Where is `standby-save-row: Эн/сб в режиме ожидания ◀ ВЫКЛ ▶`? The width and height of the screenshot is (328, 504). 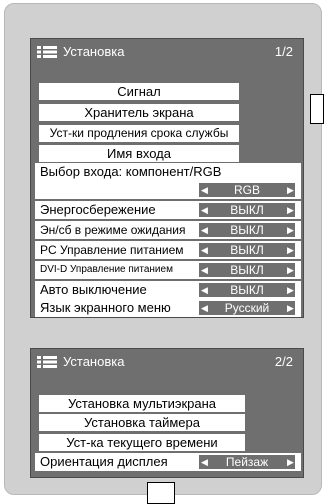
standby-save-row: Эн/сб в режиме ожидания ◀ ВЫКЛ ▶ is located at coordinates (168, 230).